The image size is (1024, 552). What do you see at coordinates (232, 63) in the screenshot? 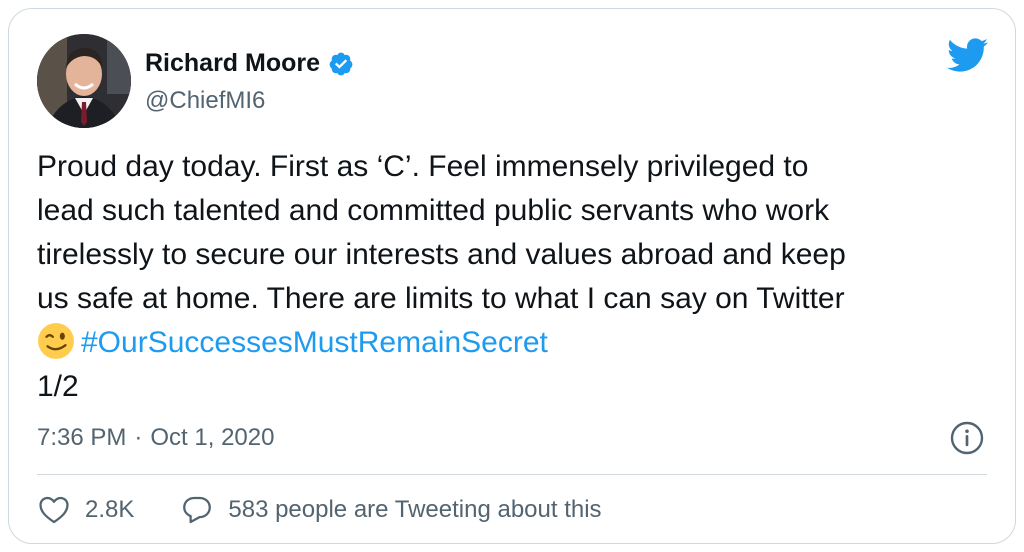
I see `author-name: Richard Moore` at bounding box center [232, 63].